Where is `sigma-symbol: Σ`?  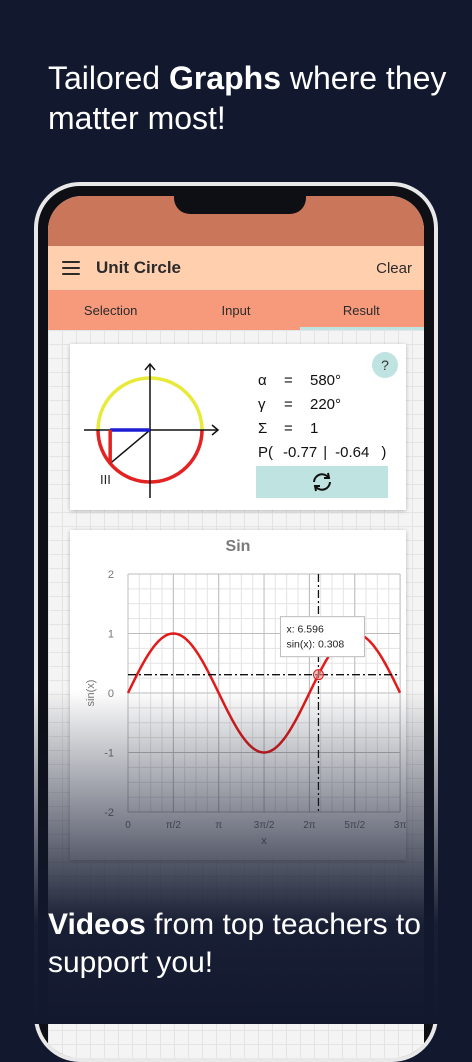
sigma-symbol: Σ is located at coordinates (263, 428).